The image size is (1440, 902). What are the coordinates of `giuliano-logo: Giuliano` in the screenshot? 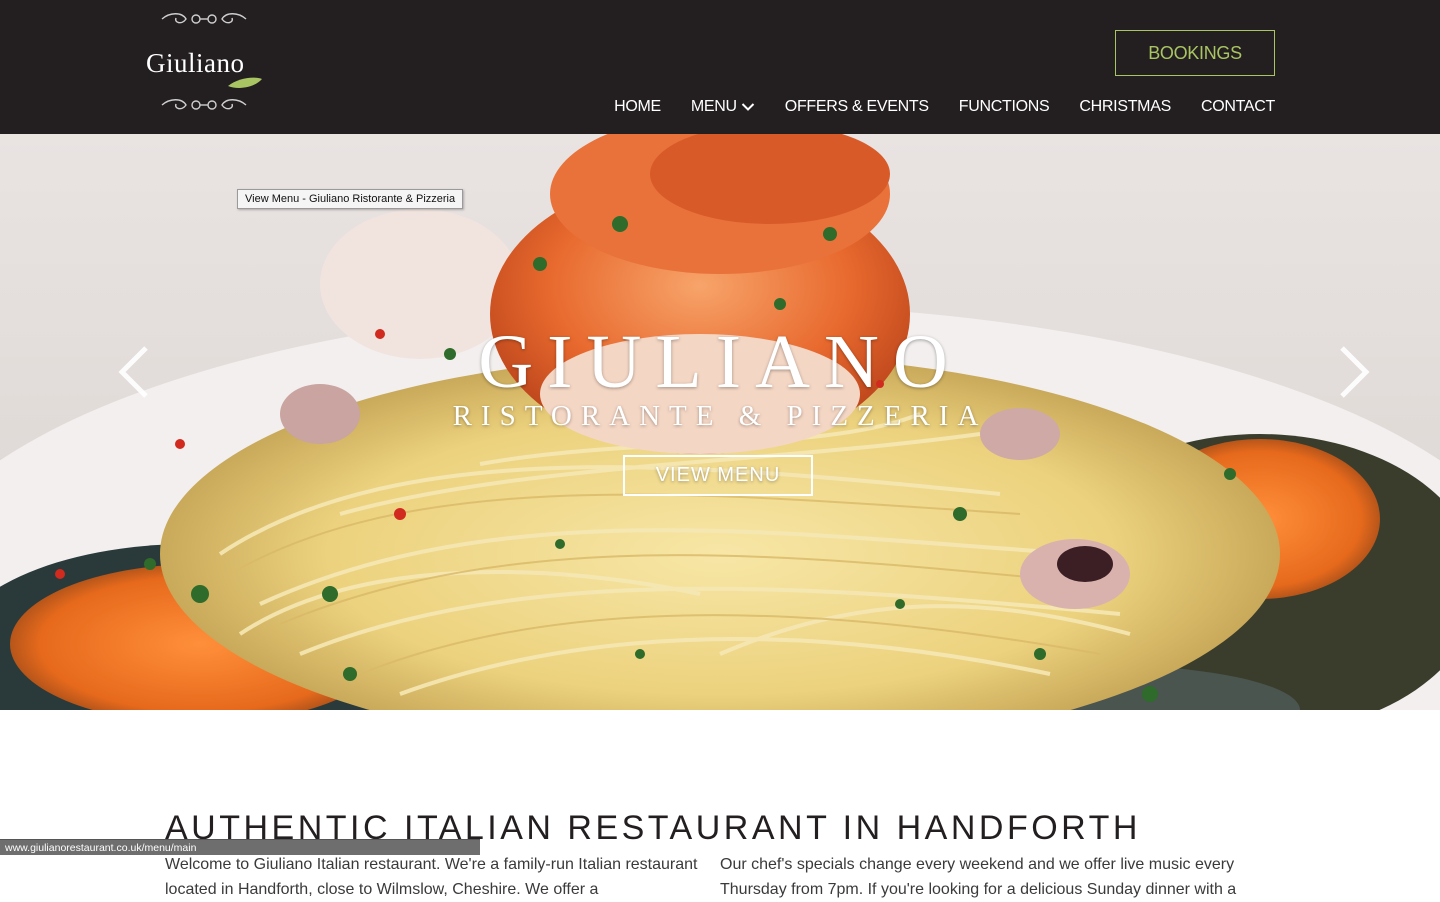 It's located at (205, 64).